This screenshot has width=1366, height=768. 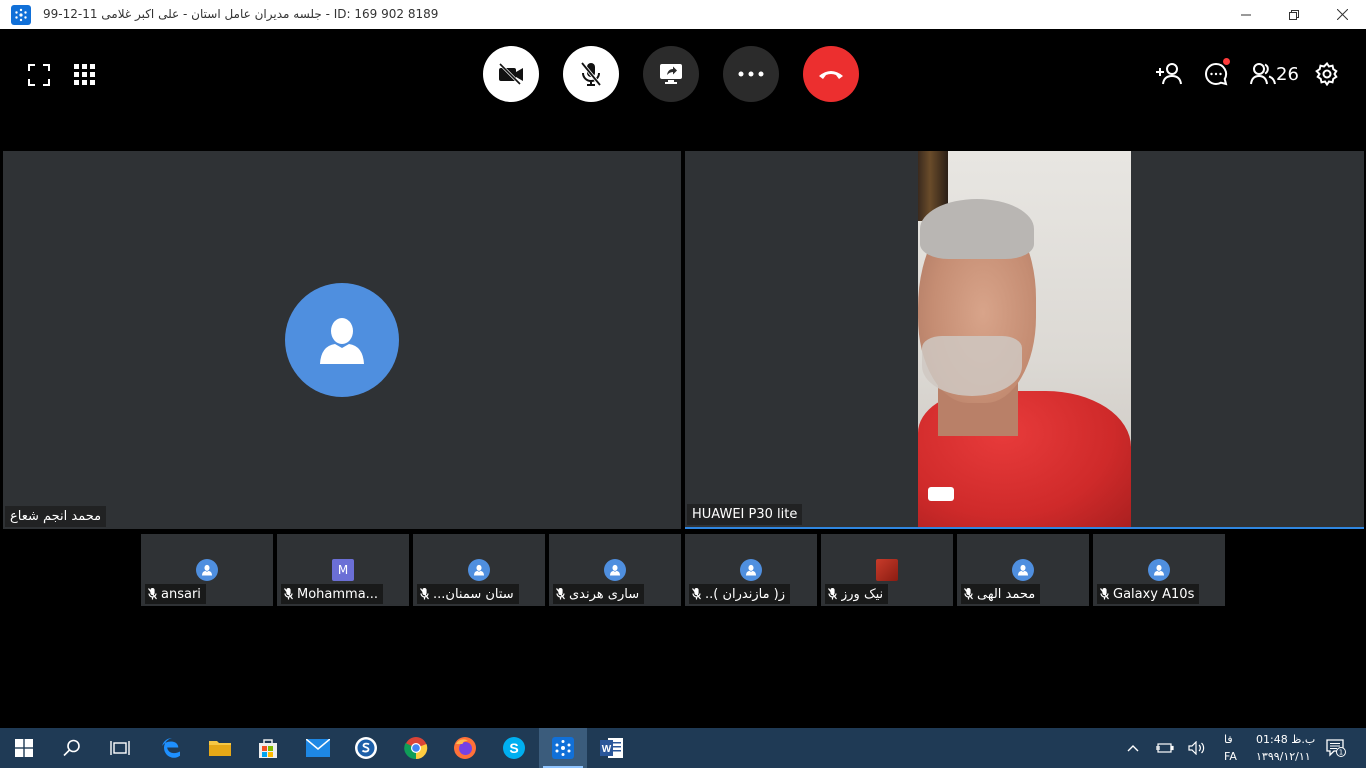 What do you see at coordinates (1263, 76) in the screenshot?
I see `participants-icon` at bounding box center [1263, 76].